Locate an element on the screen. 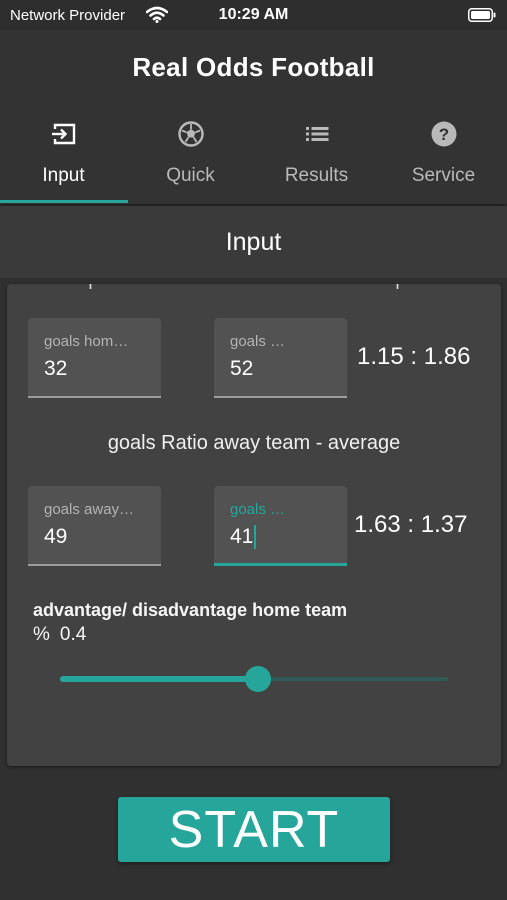 The width and height of the screenshot is (507, 900). goals-away-field: goals away… 49 is located at coordinates (94, 526).